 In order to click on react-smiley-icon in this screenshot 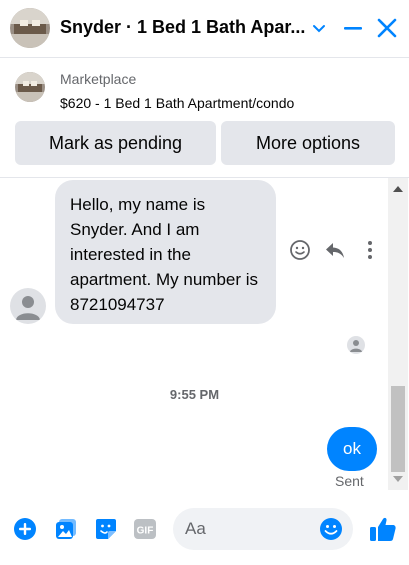, I will do `click(300, 250)`.